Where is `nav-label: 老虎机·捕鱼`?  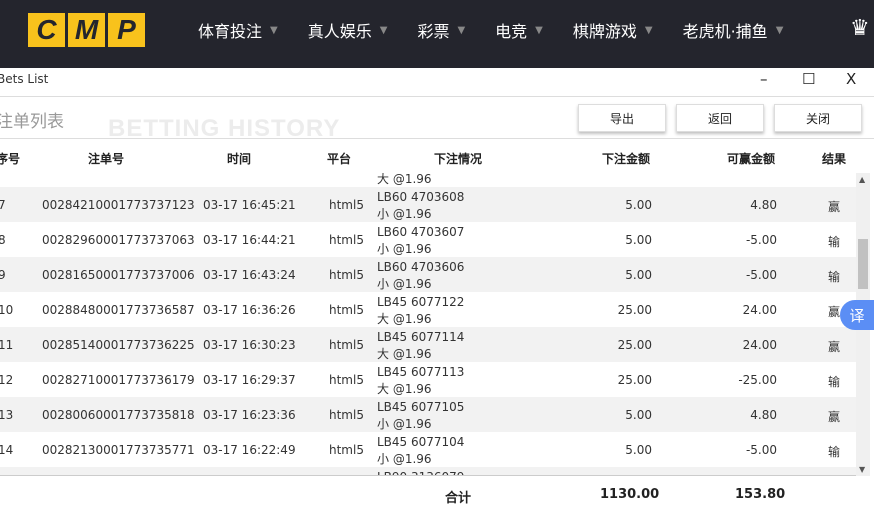 nav-label: 老虎机·捕鱼 is located at coordinates (725, 31).